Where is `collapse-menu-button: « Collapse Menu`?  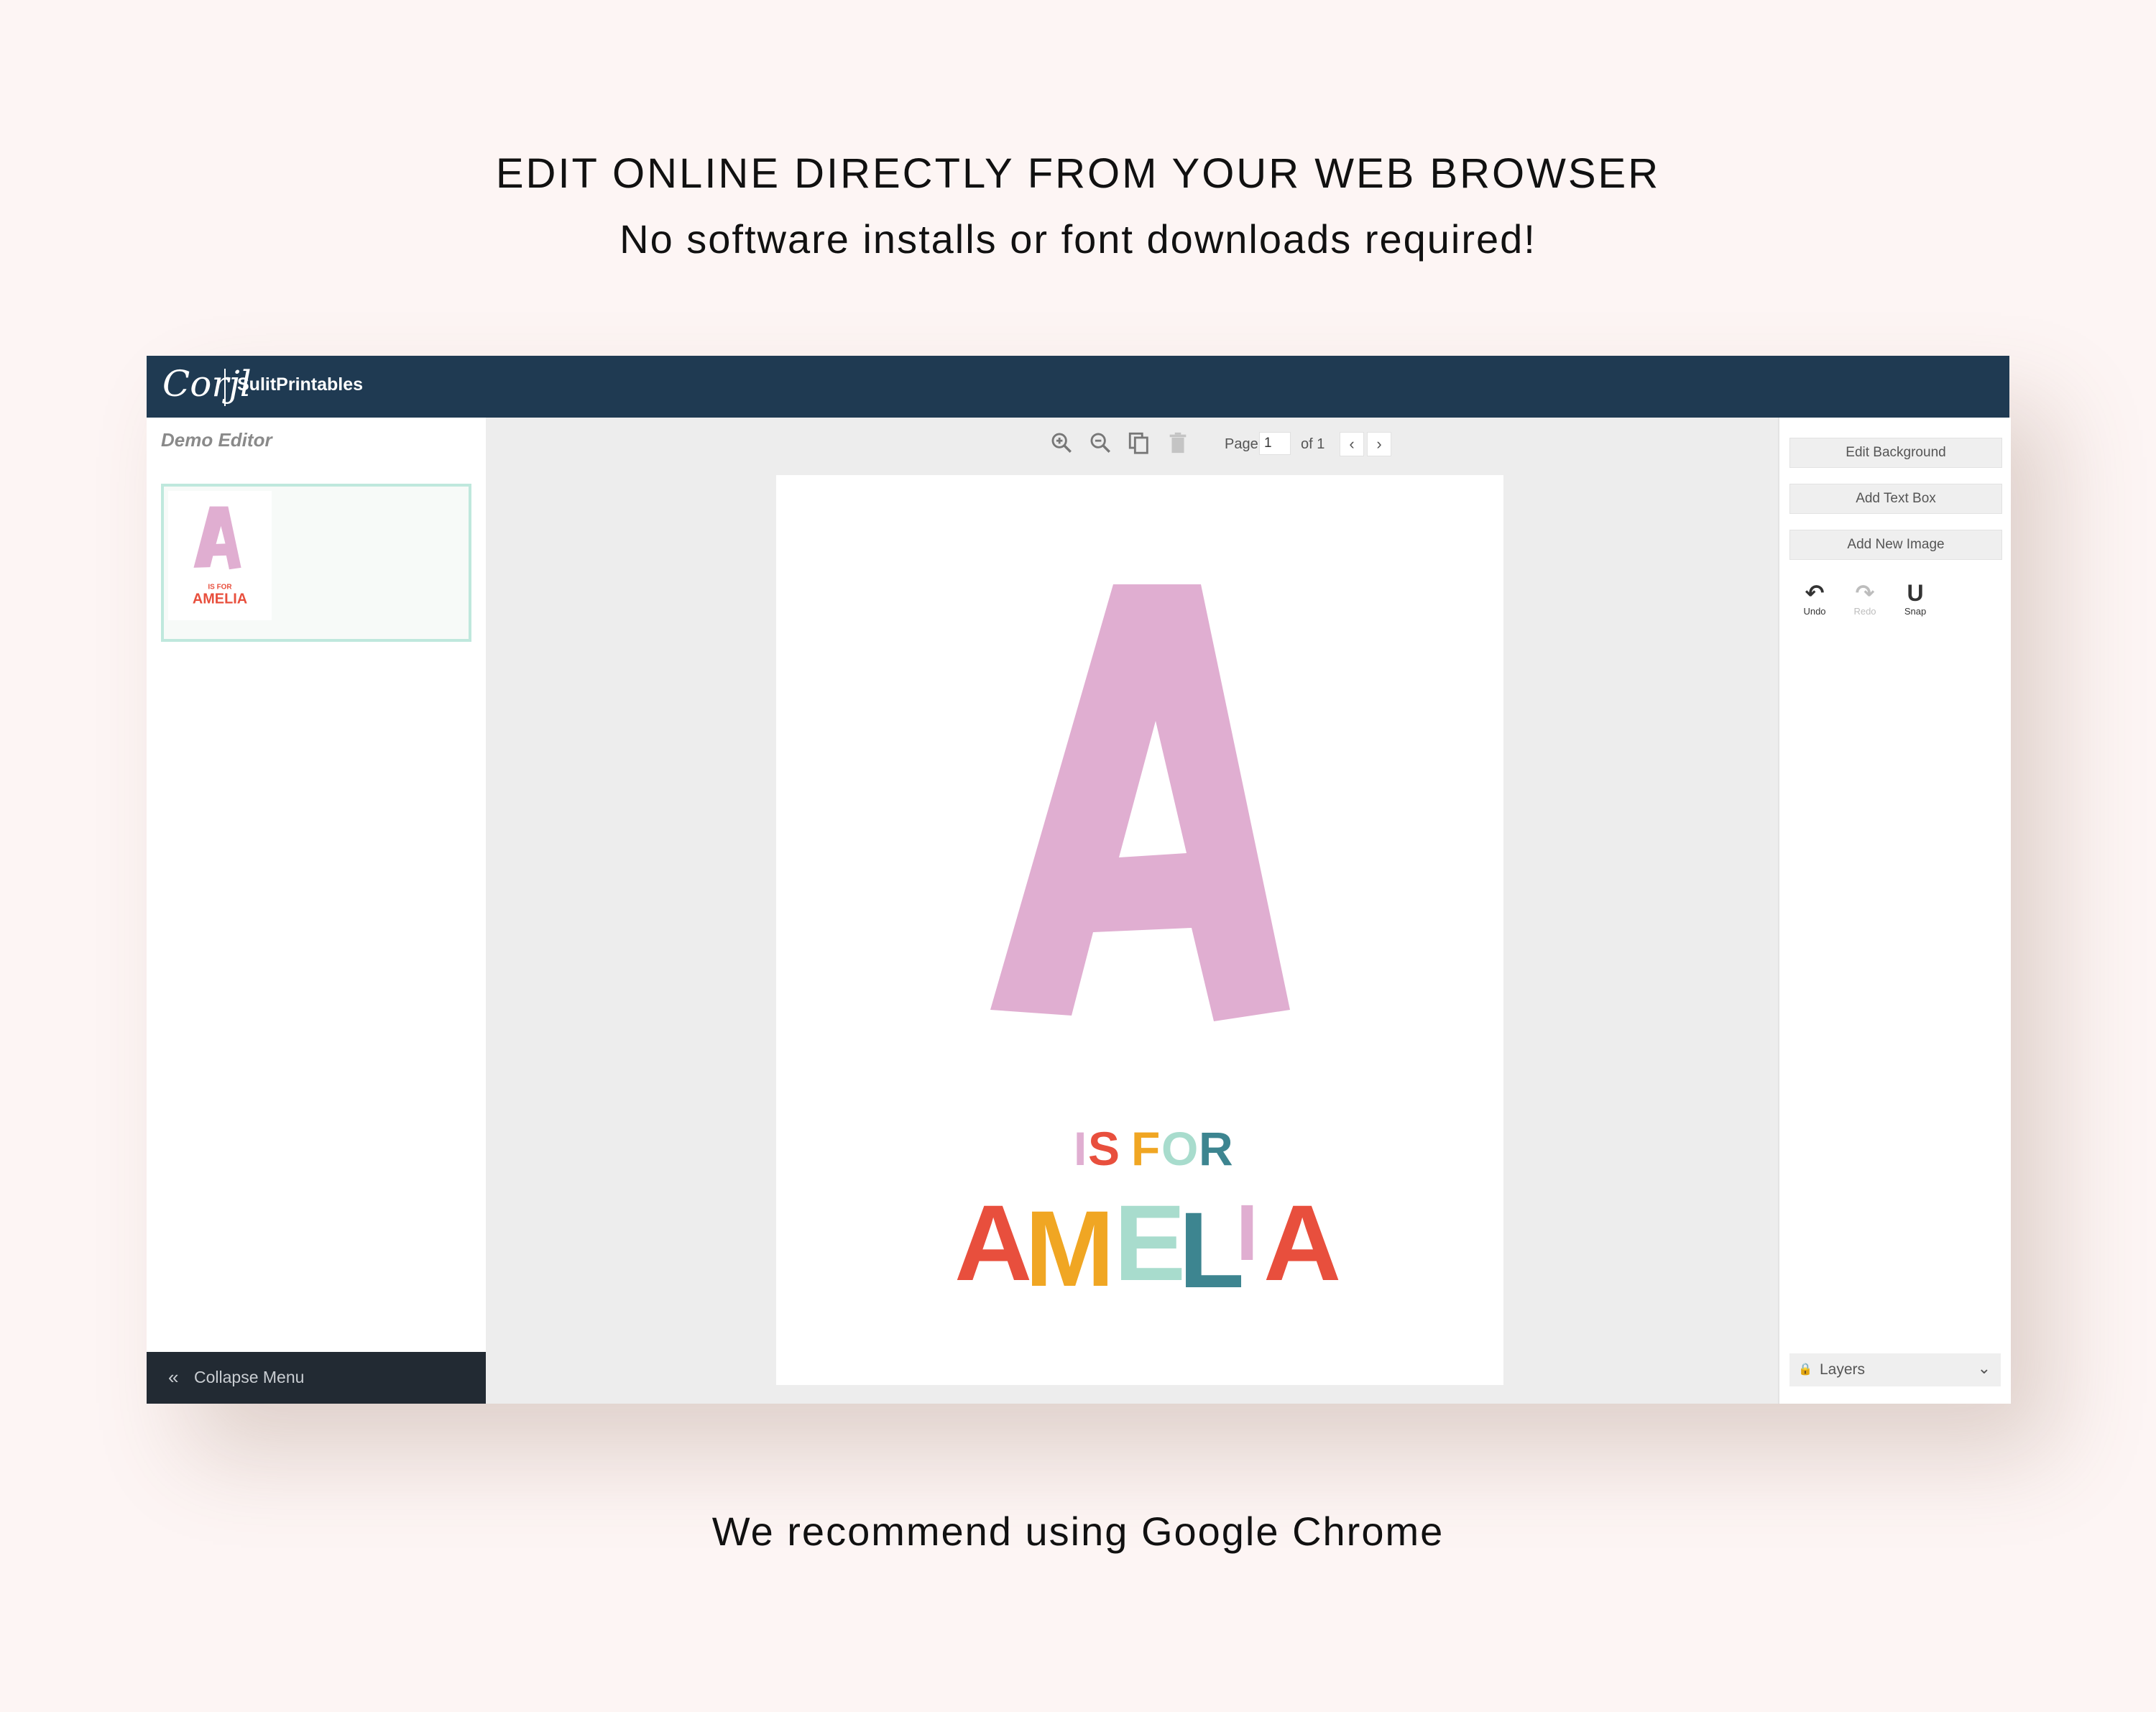 collapse-menu-button: « Collapse Menu is located at coordinates (316, 1378).